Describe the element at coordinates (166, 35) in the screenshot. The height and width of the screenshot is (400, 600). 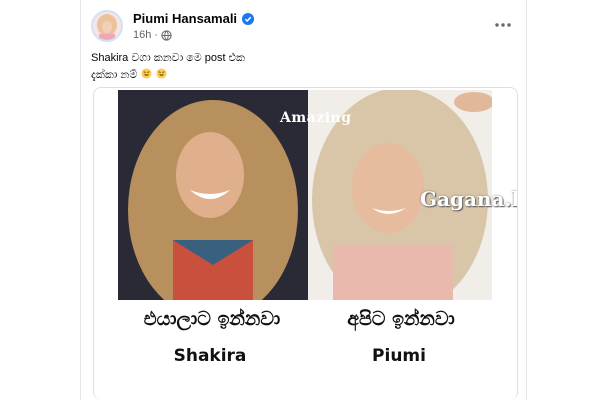
I see `globe-icon` at that location.